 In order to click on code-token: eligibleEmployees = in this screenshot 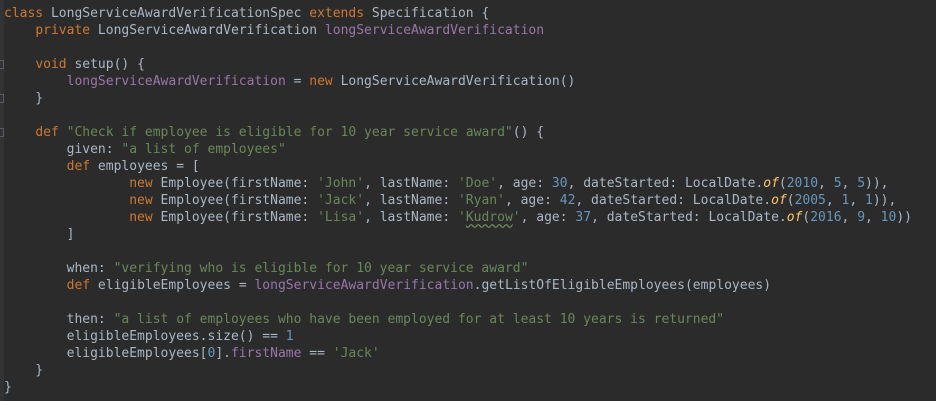, I will do `click(172, 285)`.